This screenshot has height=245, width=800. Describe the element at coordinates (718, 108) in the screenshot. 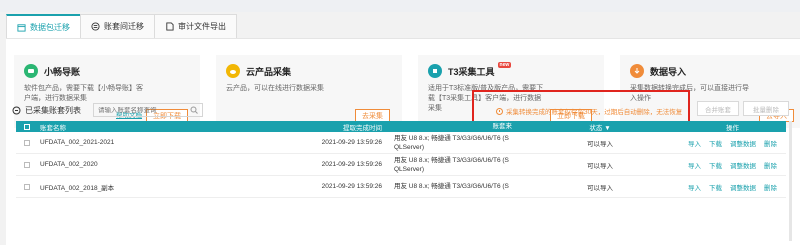

I see `merge-button: 合并账套` at that location.